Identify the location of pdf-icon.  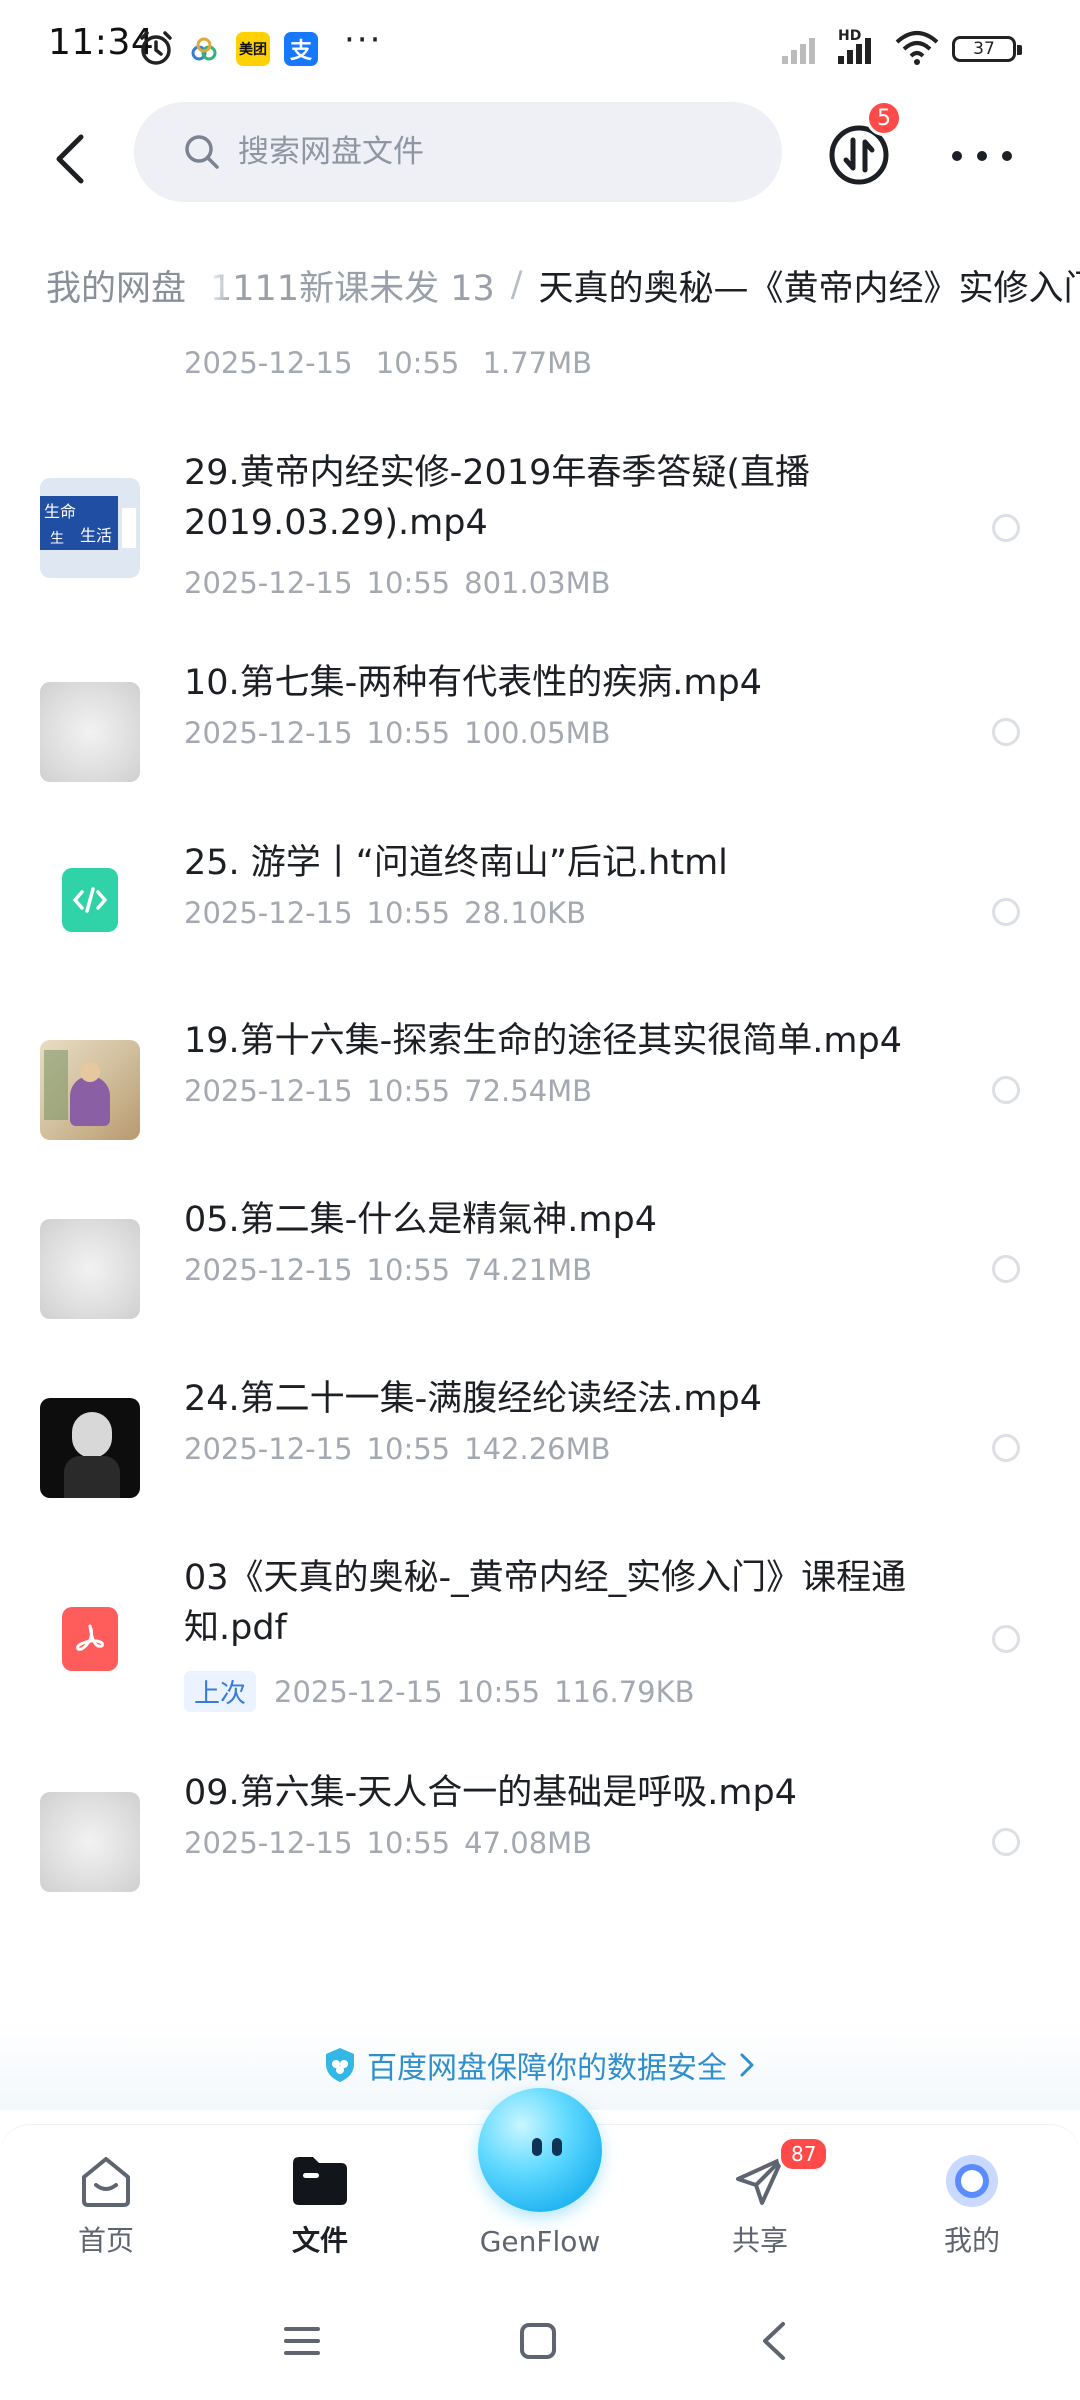
(90, 1639).